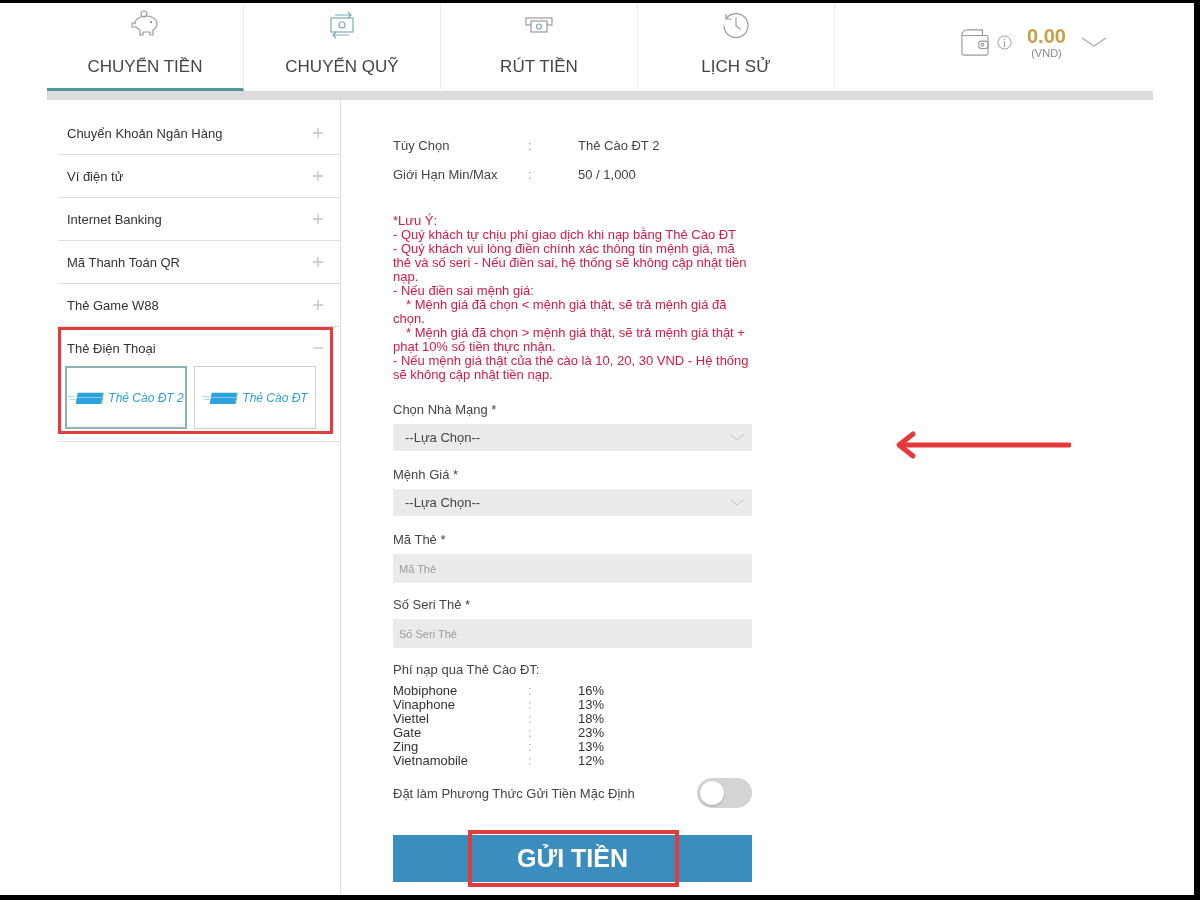 The width and height of the screenshot is (1200, 900). Describe the element at coordinates (426, 691) in the screenshot. I see `carrier-name: Mobiphone` at that location.